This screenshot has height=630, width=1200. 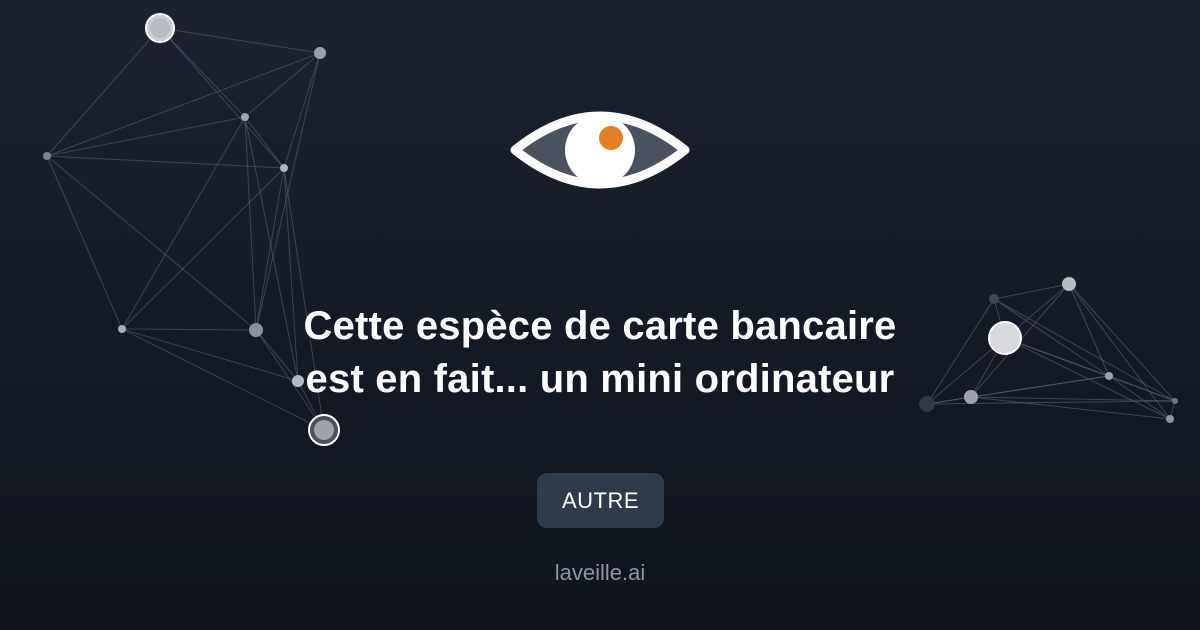 I want to click on eye-icon, so click(x=600, y=150).